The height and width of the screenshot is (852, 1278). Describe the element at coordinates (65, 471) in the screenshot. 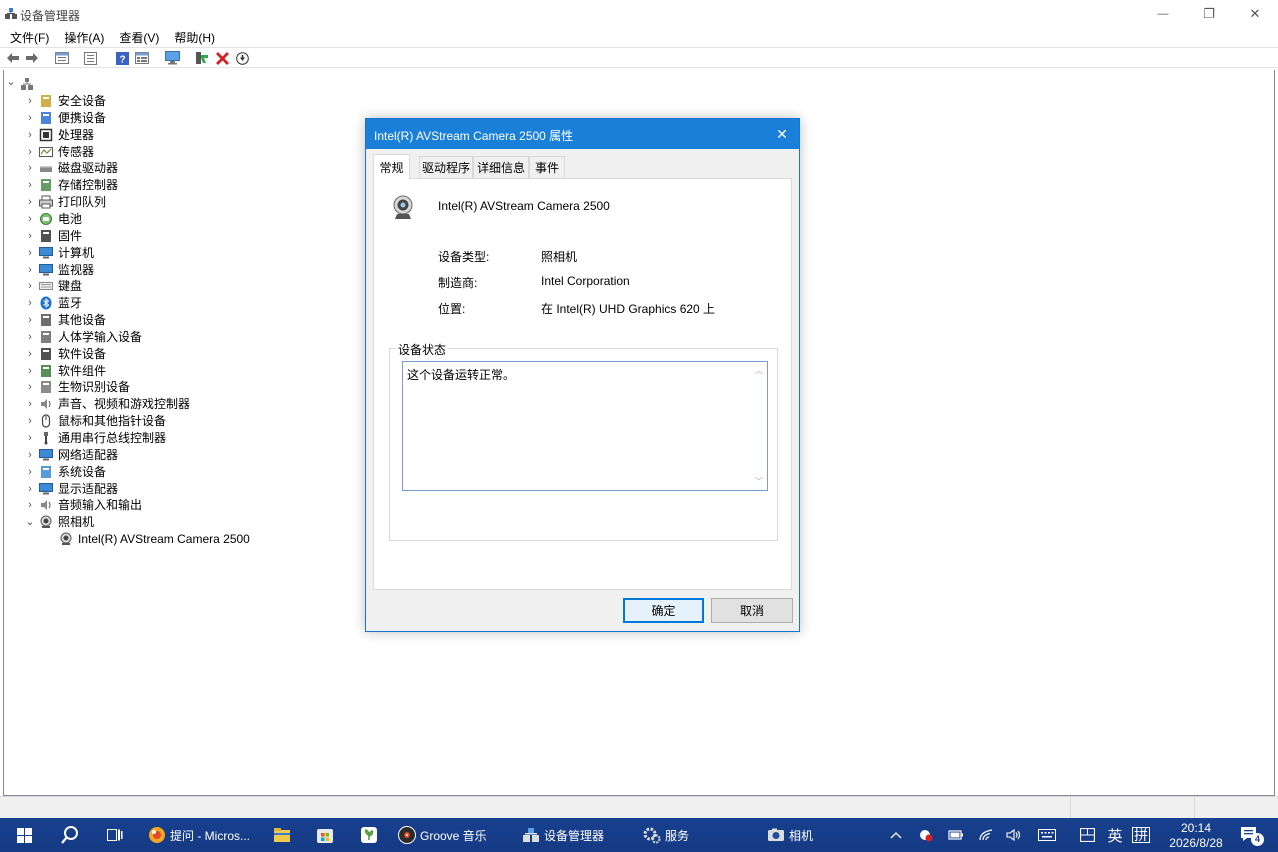

I see `tree-category: › 系统设备` at that location.